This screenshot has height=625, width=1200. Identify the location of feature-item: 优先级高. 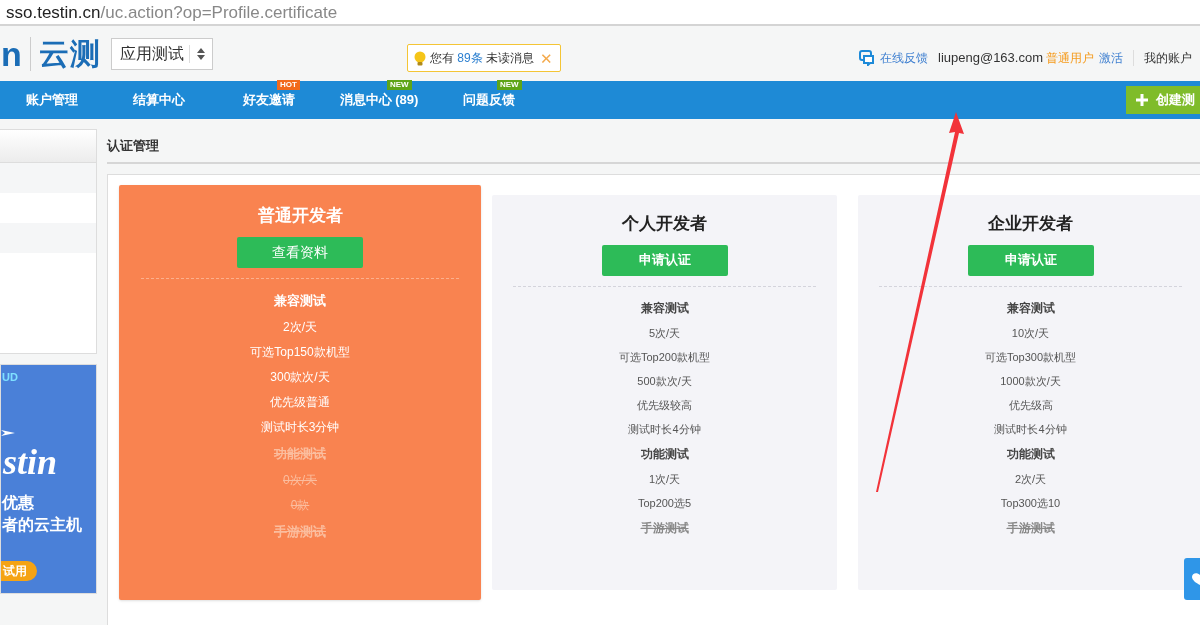
(1030, 405).